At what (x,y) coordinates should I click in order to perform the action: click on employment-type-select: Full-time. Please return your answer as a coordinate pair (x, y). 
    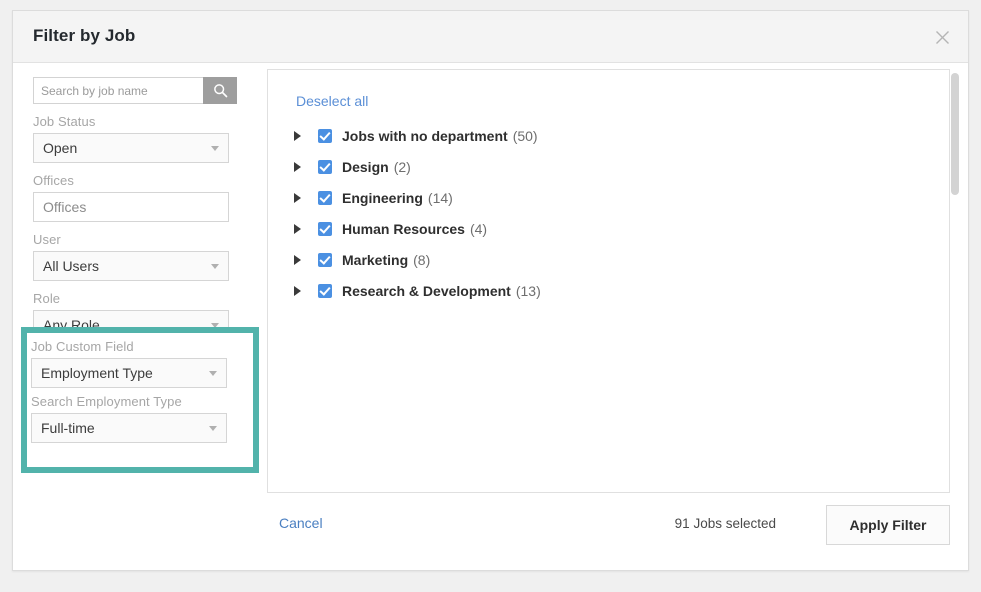
    Looking at the image, I should click on (129, 428).